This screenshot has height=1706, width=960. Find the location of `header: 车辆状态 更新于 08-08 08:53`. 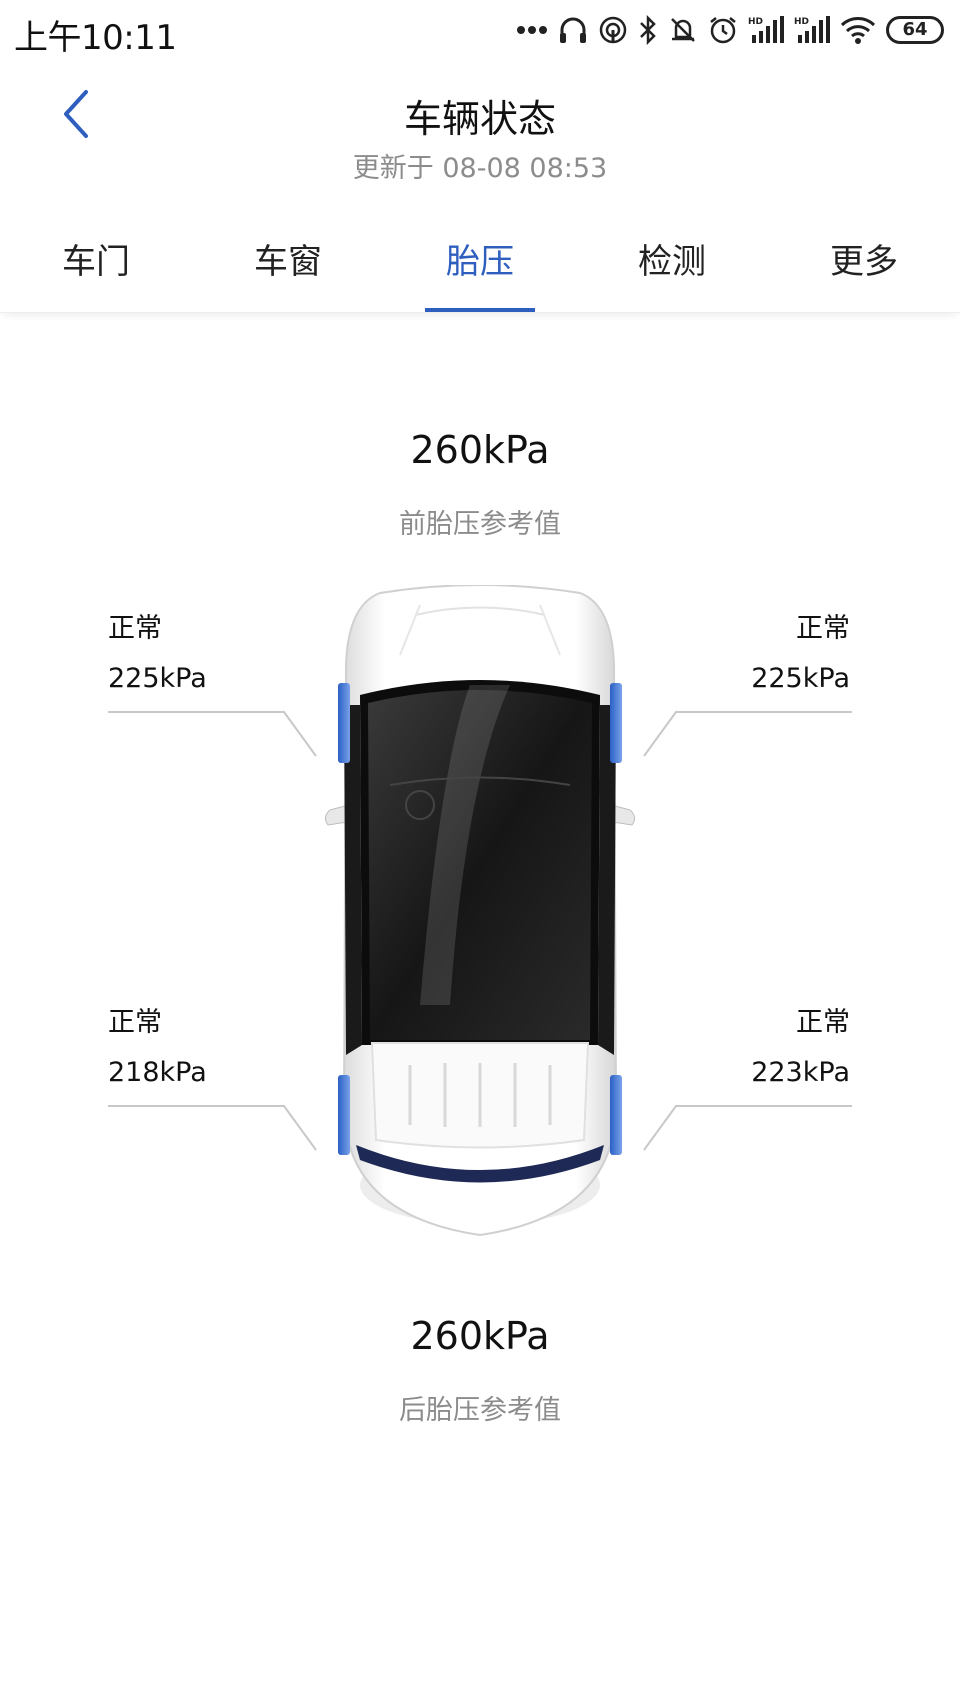

header: 车辆状态 更新于 08-08 08:53 is located at coordinates (480, 125).